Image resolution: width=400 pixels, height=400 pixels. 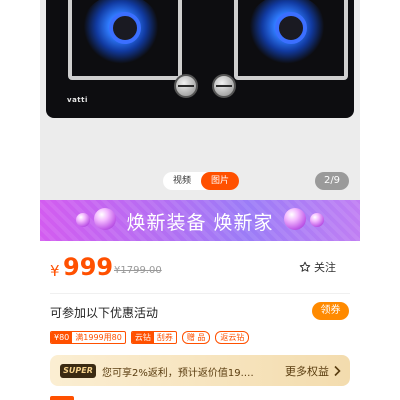 What do you see at coordinates (291, 28) in the screenshot?
I see `right-burner-cap` at bounding box center [291, 28].